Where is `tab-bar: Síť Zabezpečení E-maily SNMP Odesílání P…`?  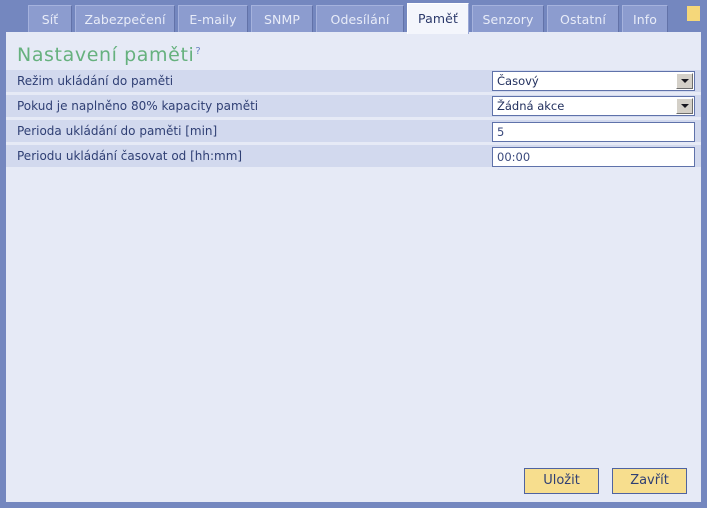 tab-bar: Síť Zabezpečení E-maily SNMP Odesílání P… is located at coordinates (353, 17).